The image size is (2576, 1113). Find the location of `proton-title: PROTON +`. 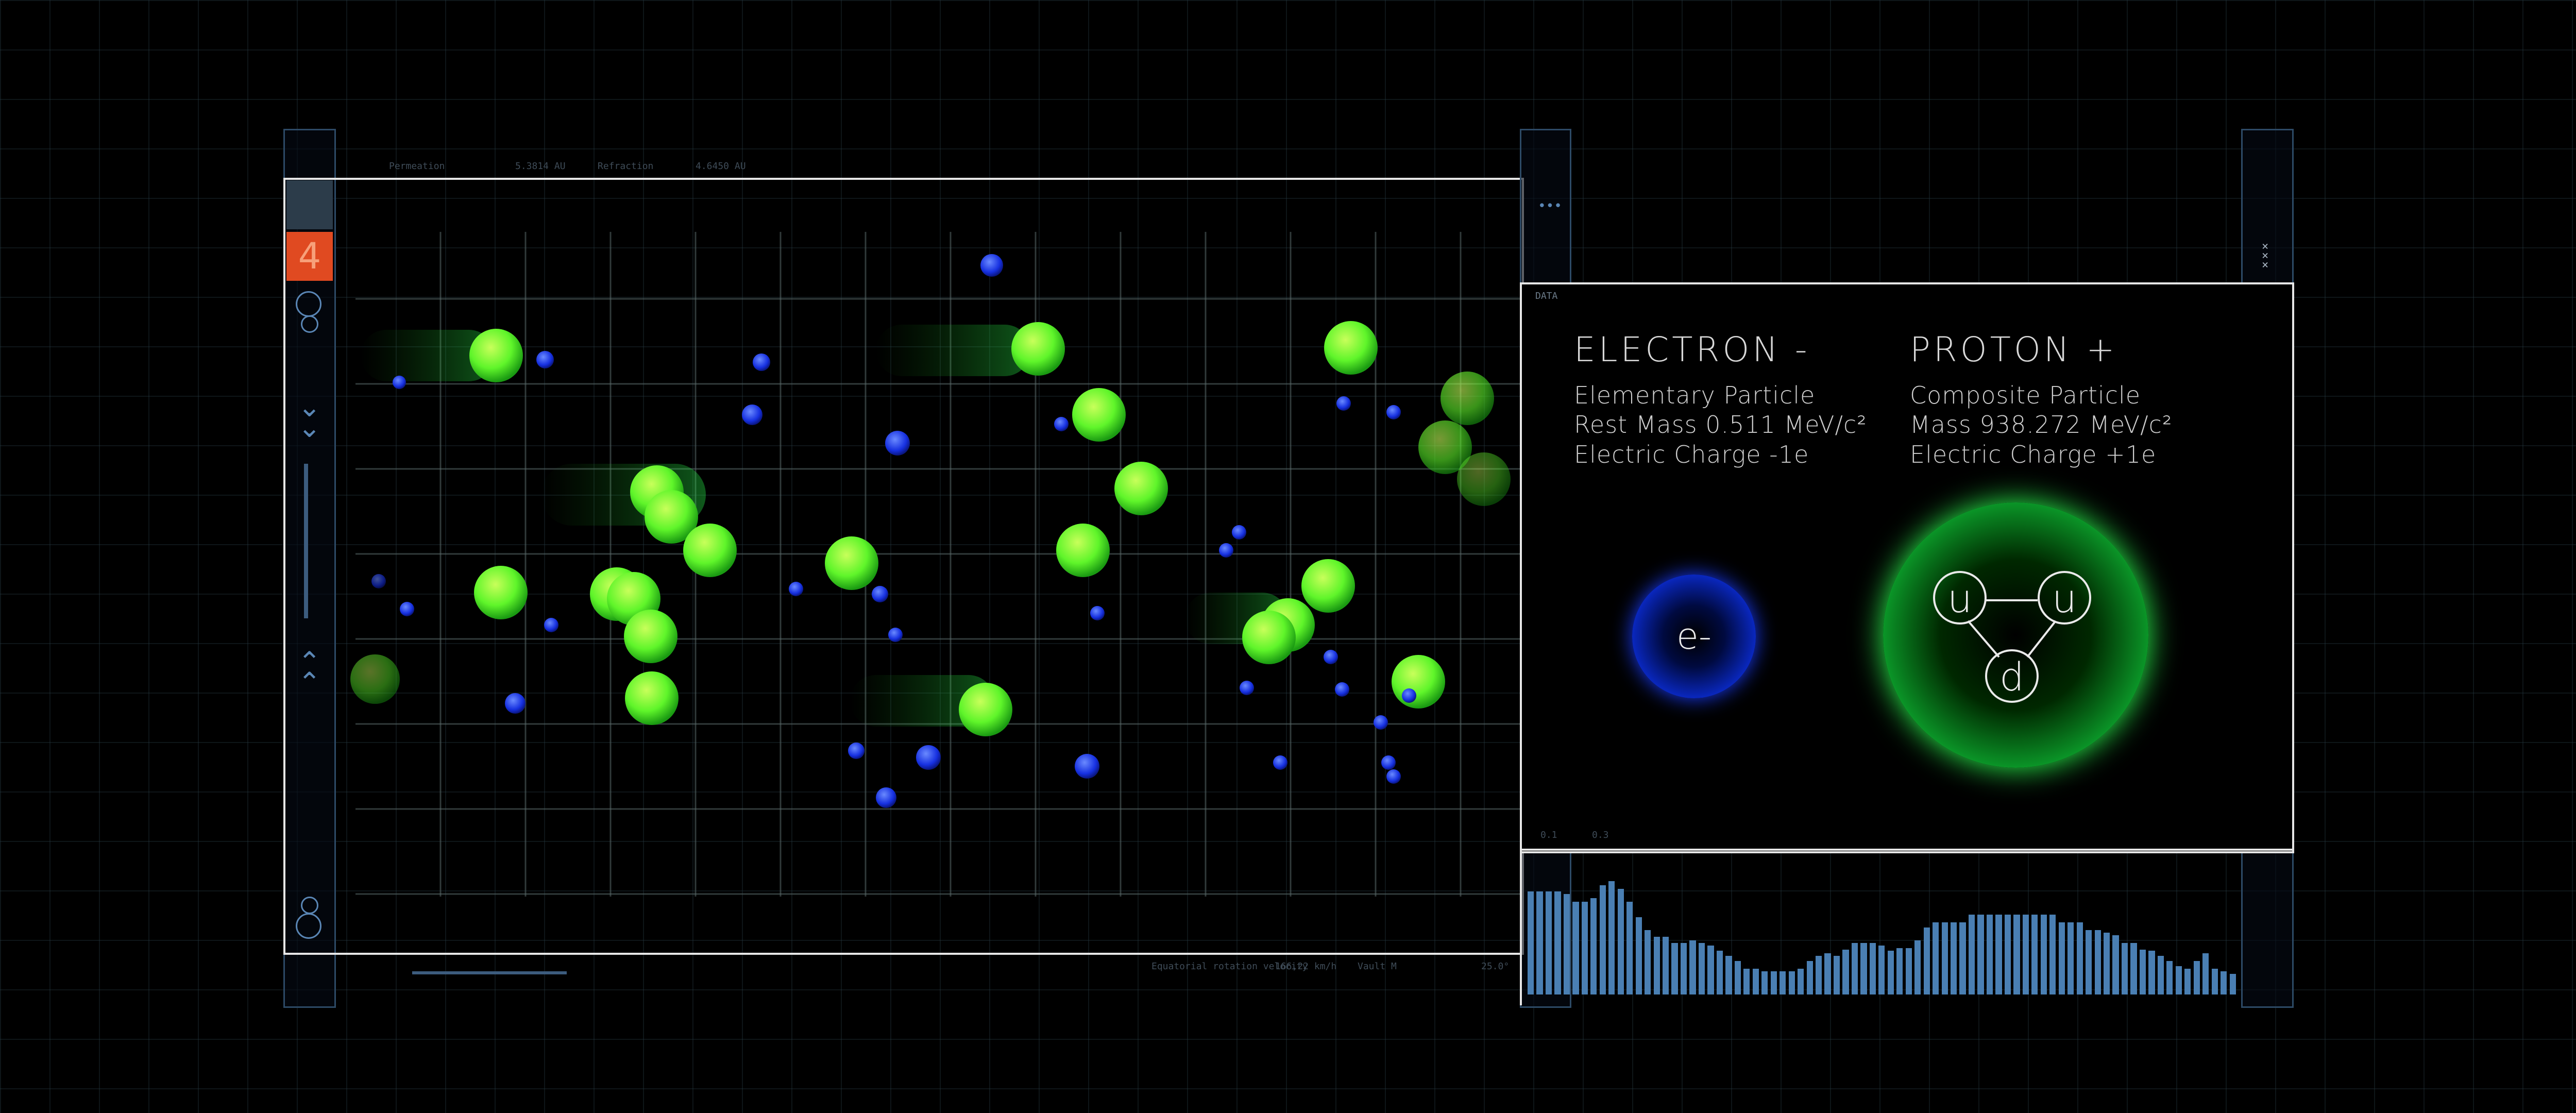

proton-title: PROTON + is located at coordinates (2014, 349).